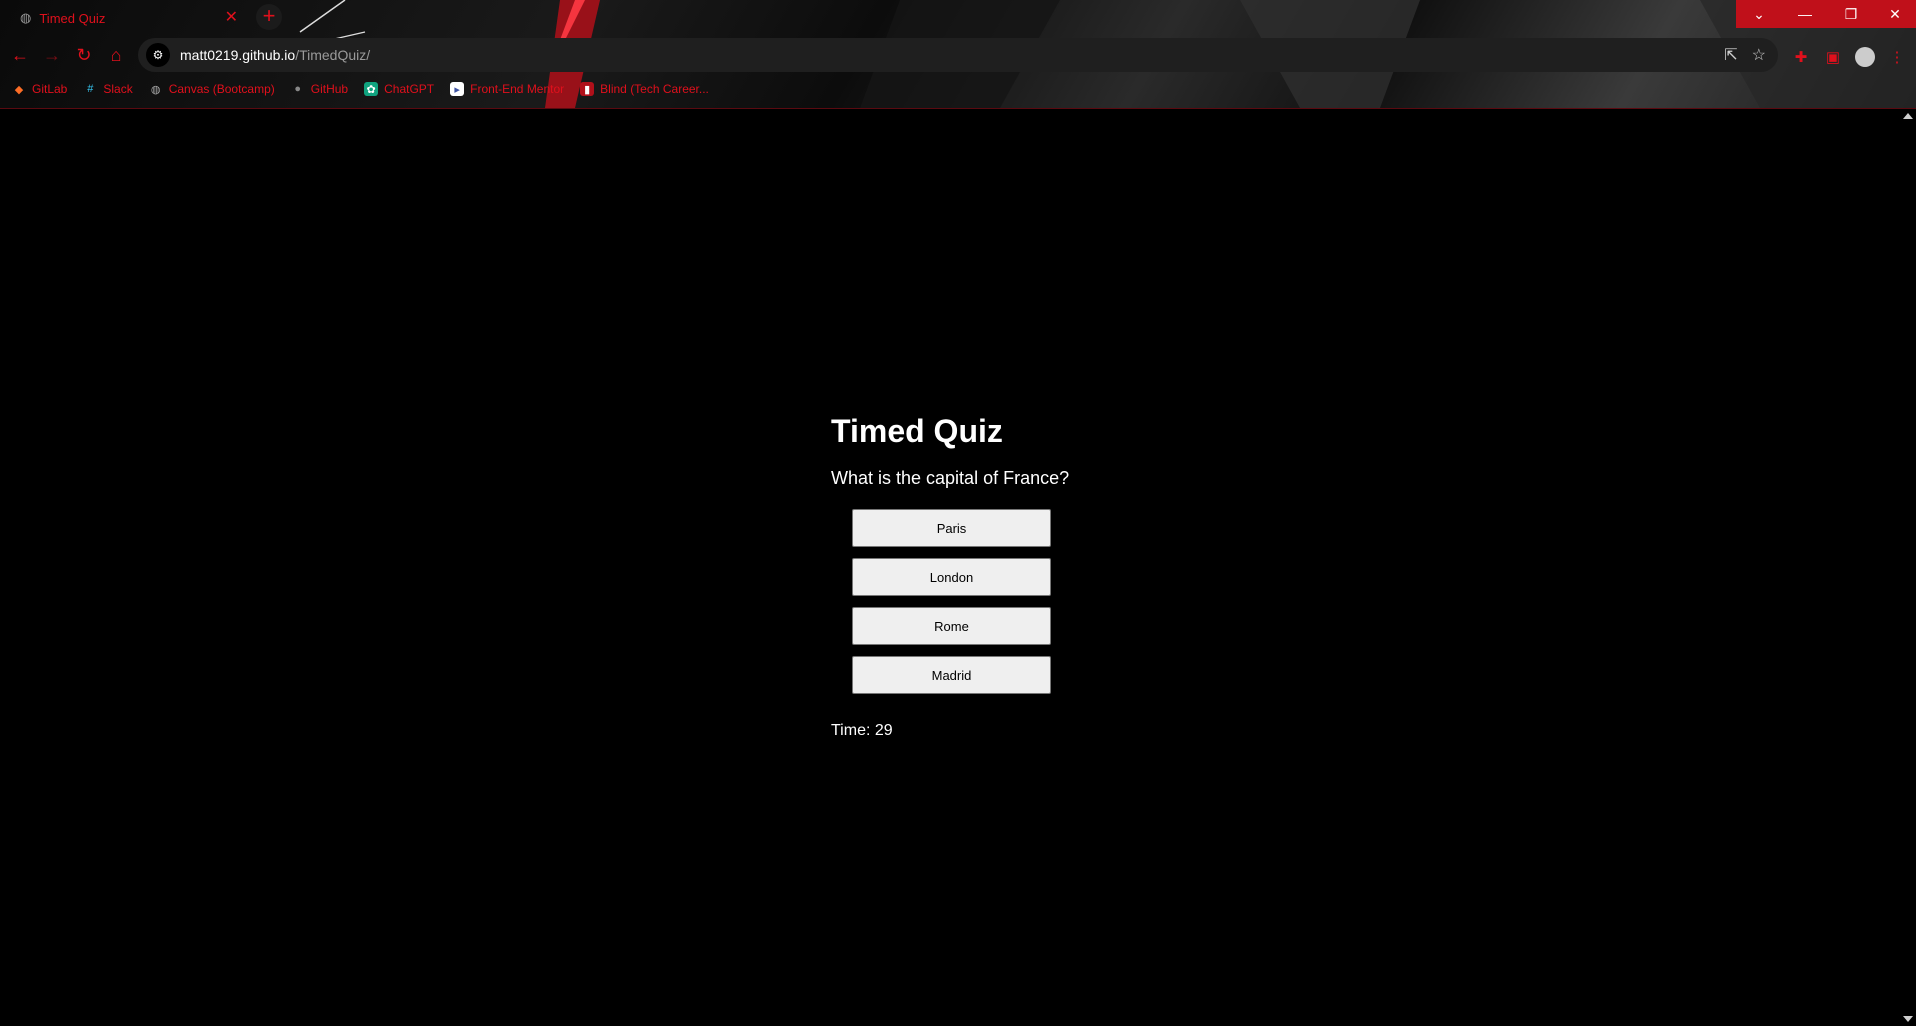 The image size is (1916, 1026). Describe the element at coordinates (917, 431) in the screenshot. I see `page-title: Timed Quiz` at that location.